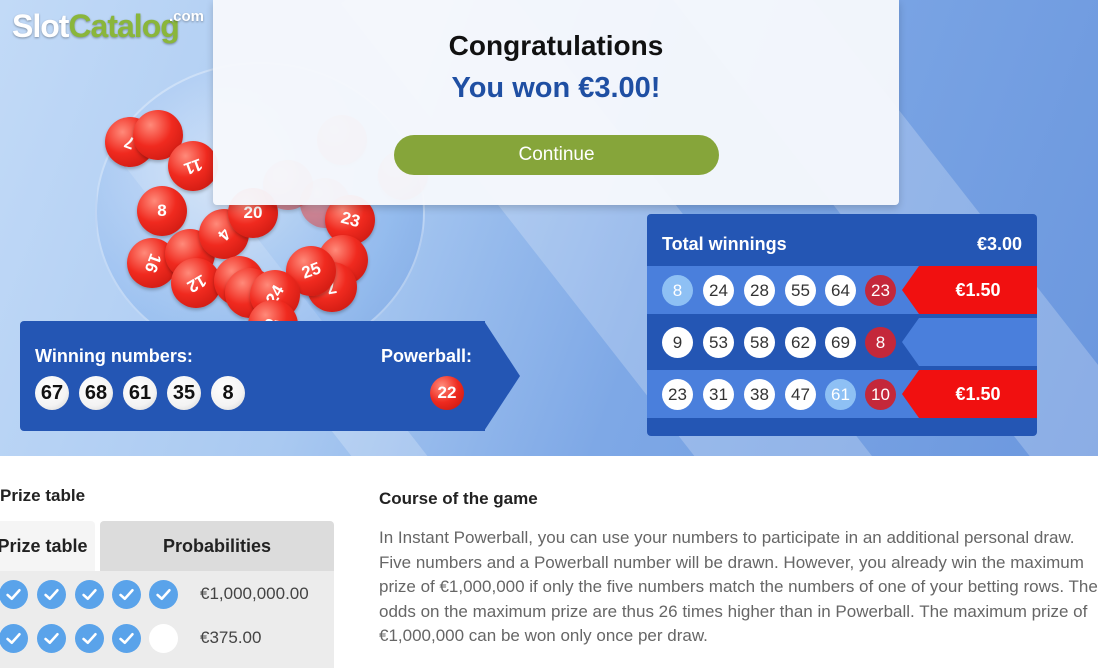  What do you see at coordinates (800, 290) in the screenshot?
I see `ticket-number: 55` at bounding box center [800, 290].